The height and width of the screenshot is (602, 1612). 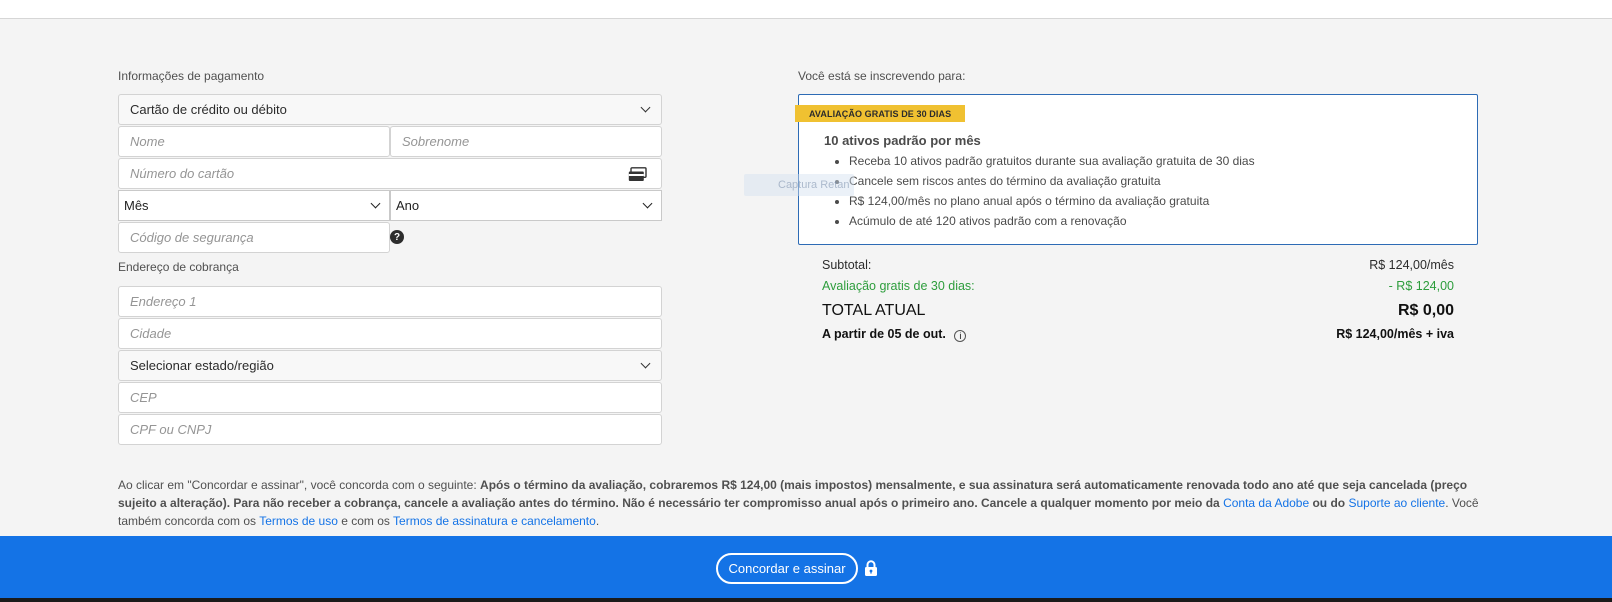 What do you see at coordinates (1421, 286) in the screenshot?
I see `trial-discount-value: - R$ 124,00` at bounding box center [1421, 286].